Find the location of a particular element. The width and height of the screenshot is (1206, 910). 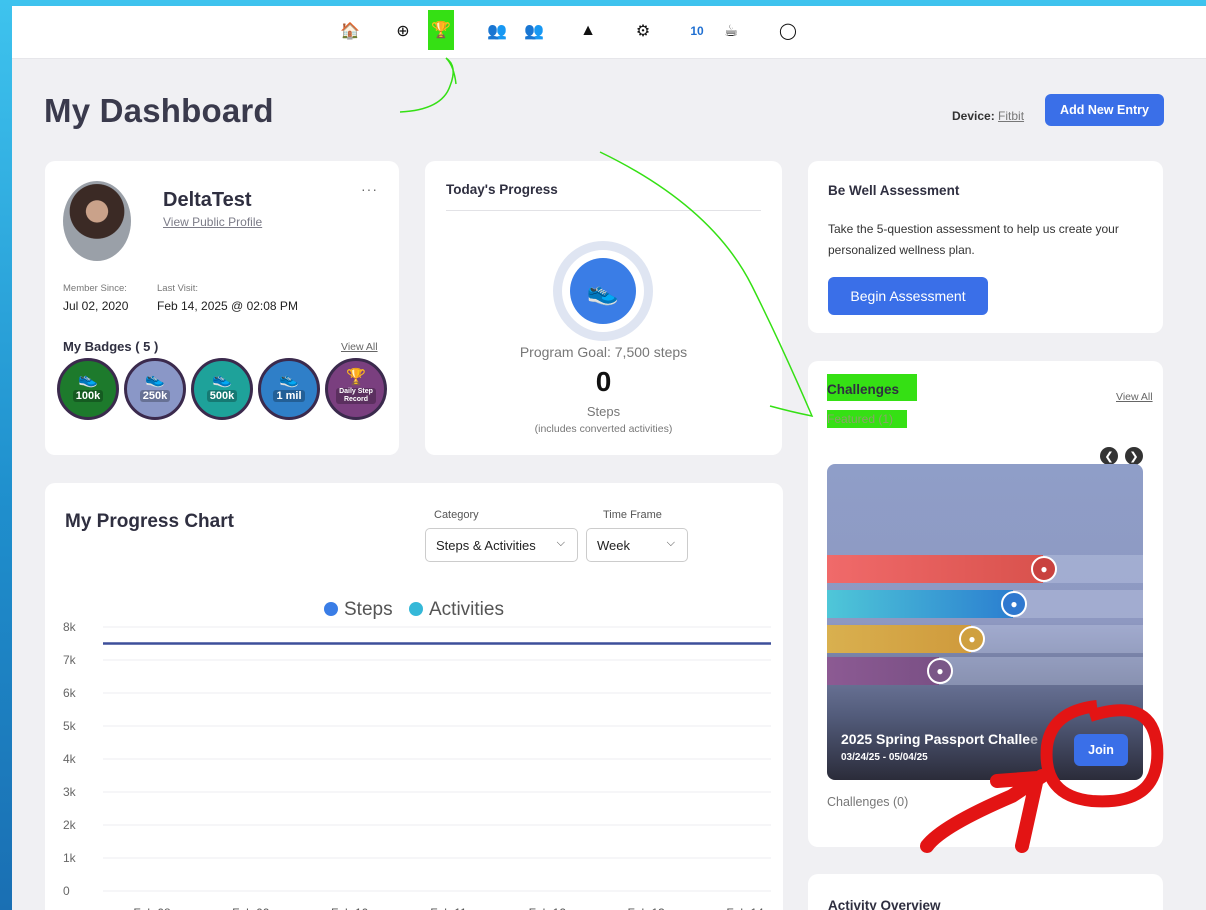

member-since-label: Member Since: is located at coordinates (95, 288).